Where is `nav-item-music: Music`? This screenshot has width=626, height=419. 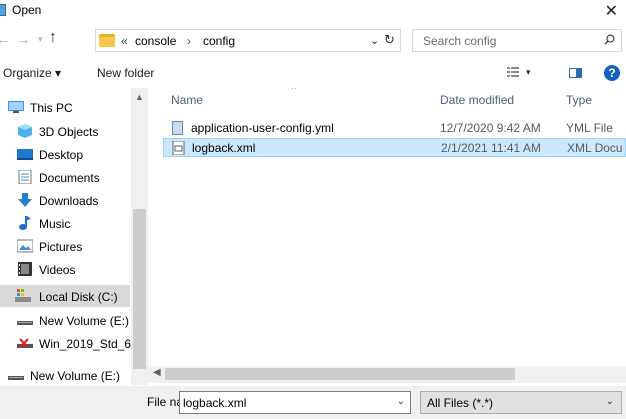
nav-item-music: Music is located at coordinates (65, 223).